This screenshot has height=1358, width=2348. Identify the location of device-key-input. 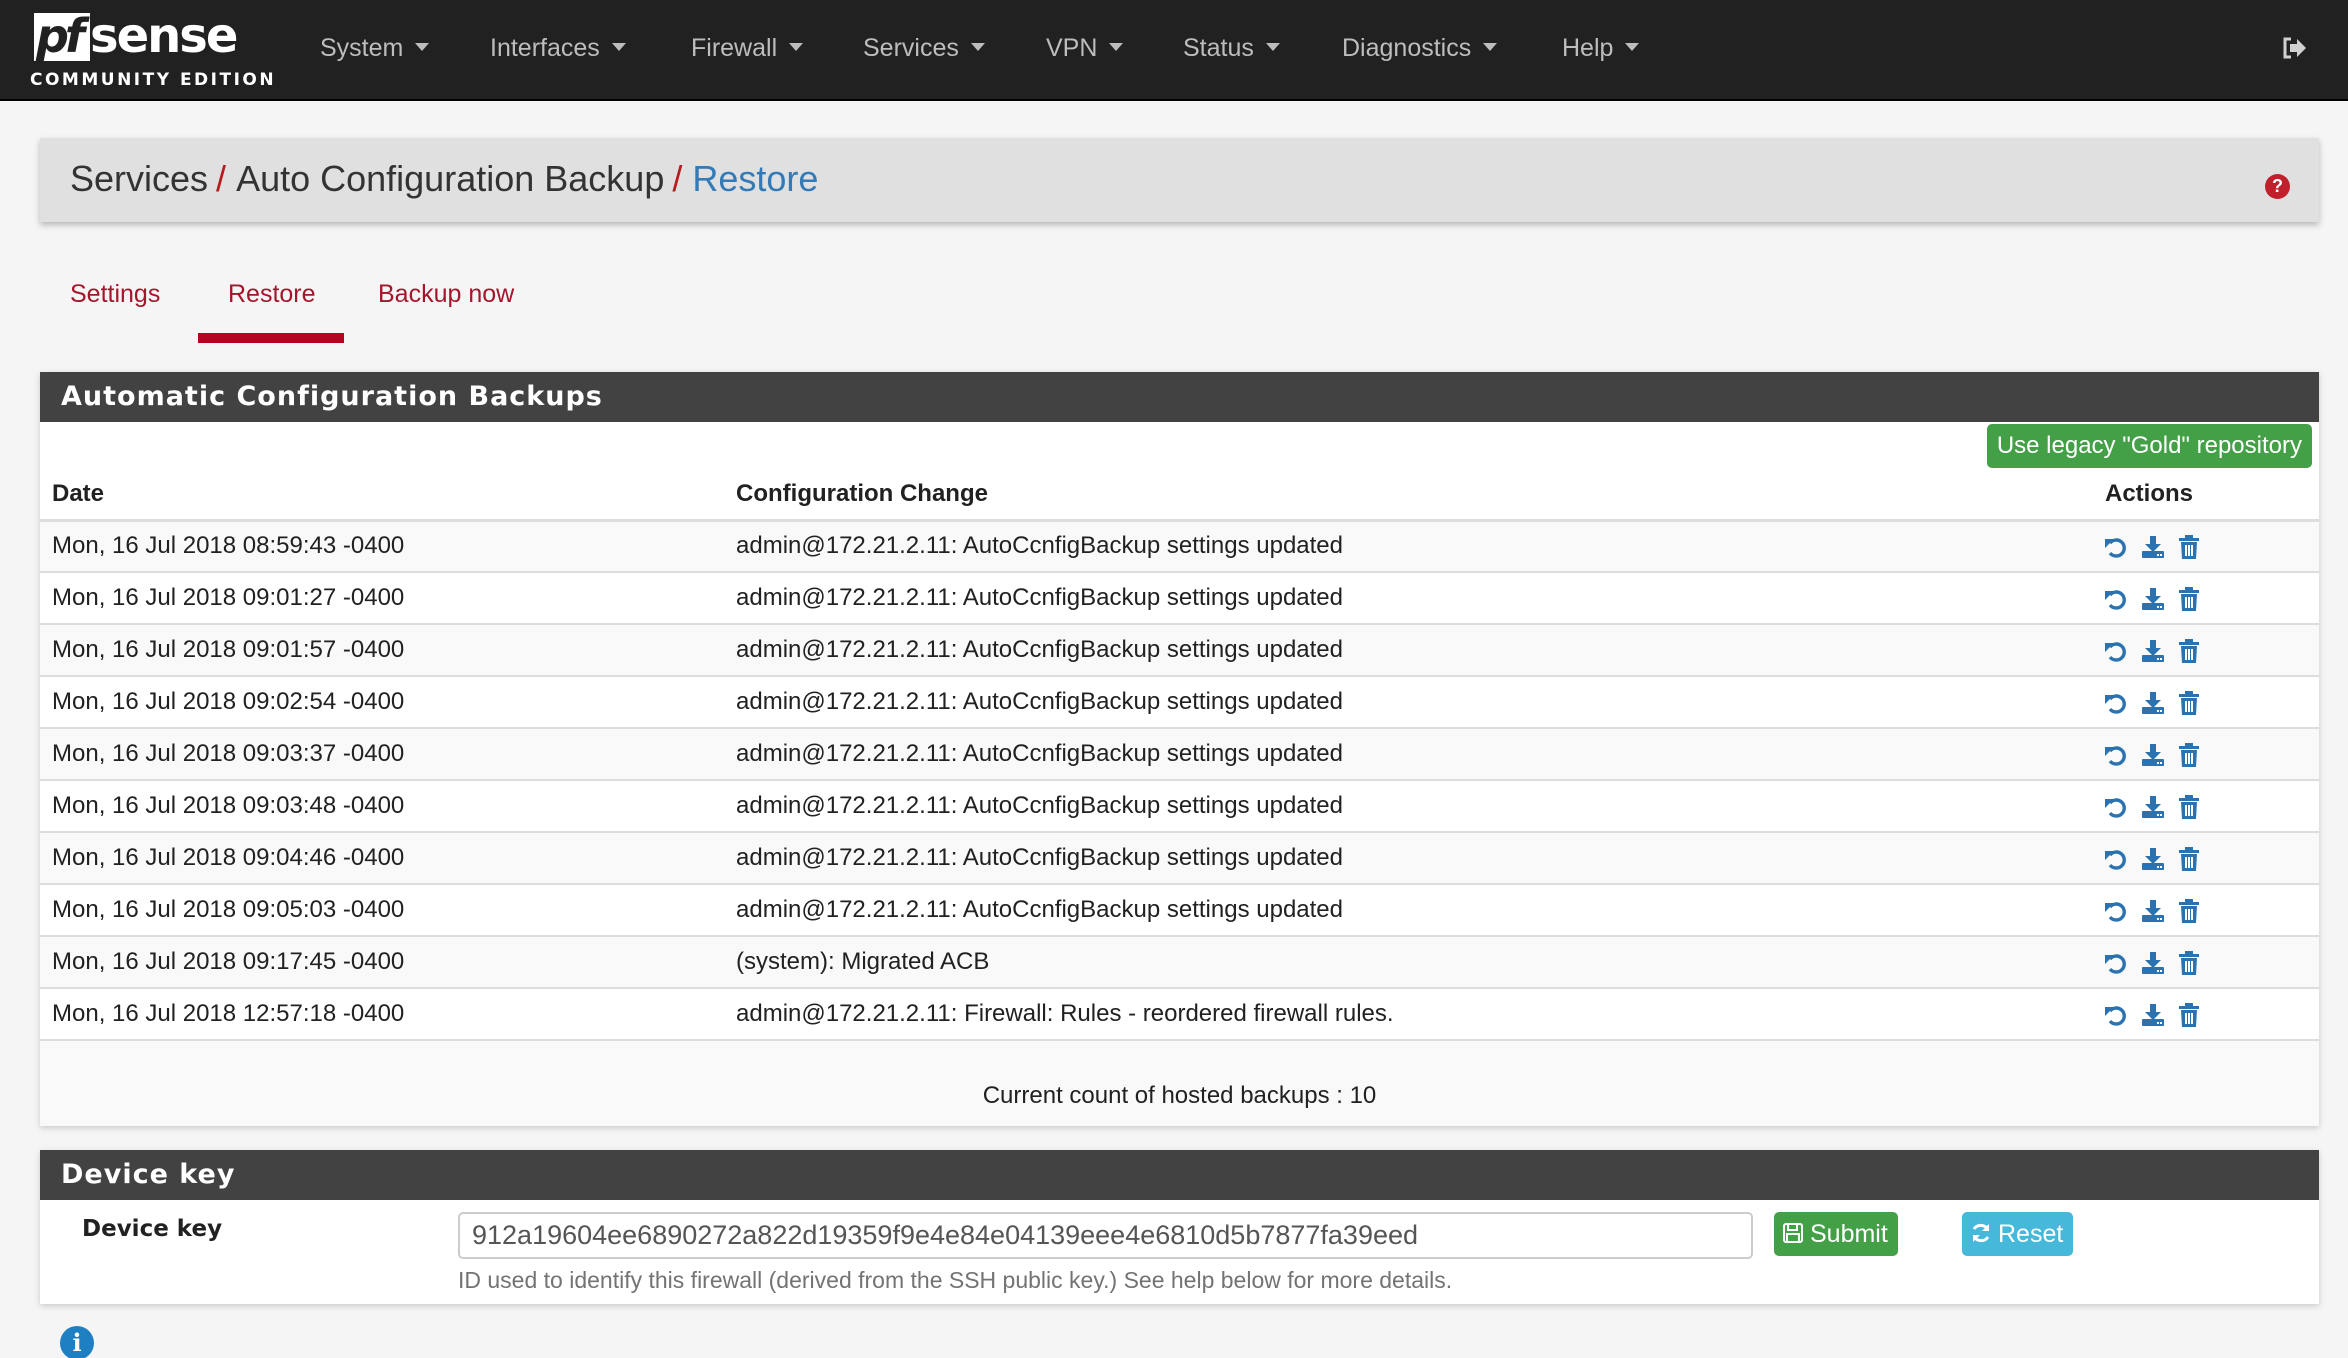
(1105, 1235).